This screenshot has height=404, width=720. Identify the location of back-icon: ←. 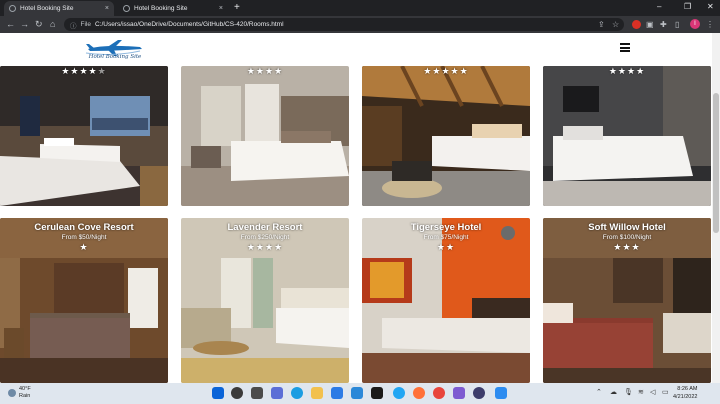
(10, 24).